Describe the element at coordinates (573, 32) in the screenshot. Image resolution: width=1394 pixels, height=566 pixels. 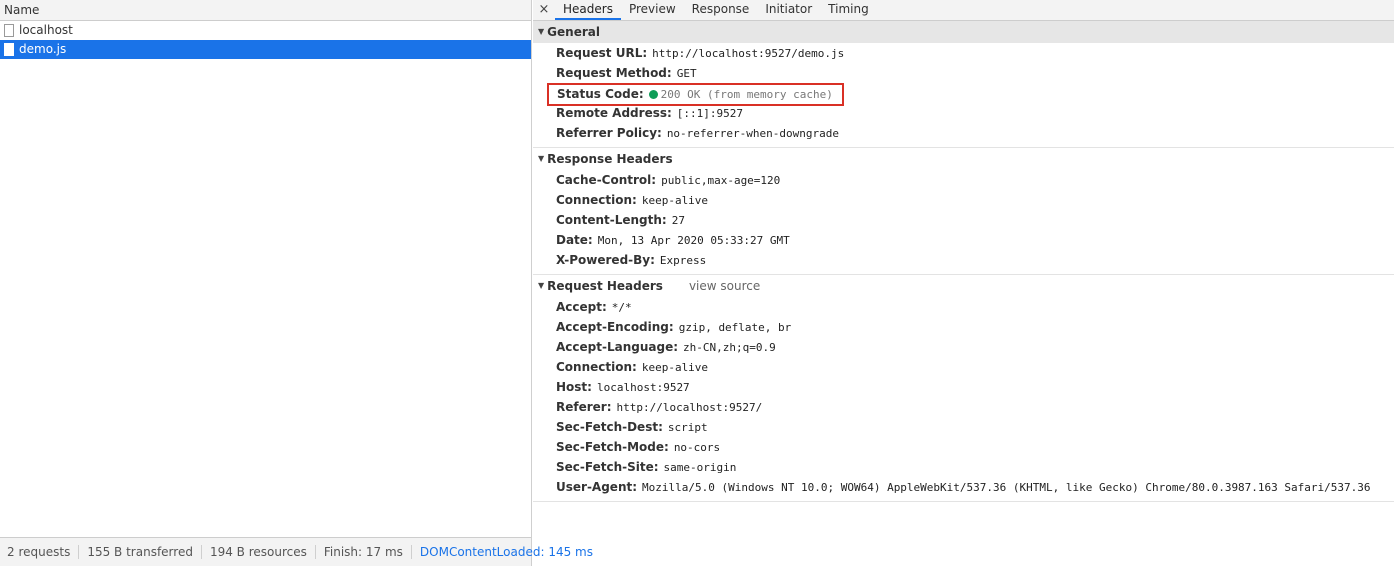
I see `section-title: General` at that location.